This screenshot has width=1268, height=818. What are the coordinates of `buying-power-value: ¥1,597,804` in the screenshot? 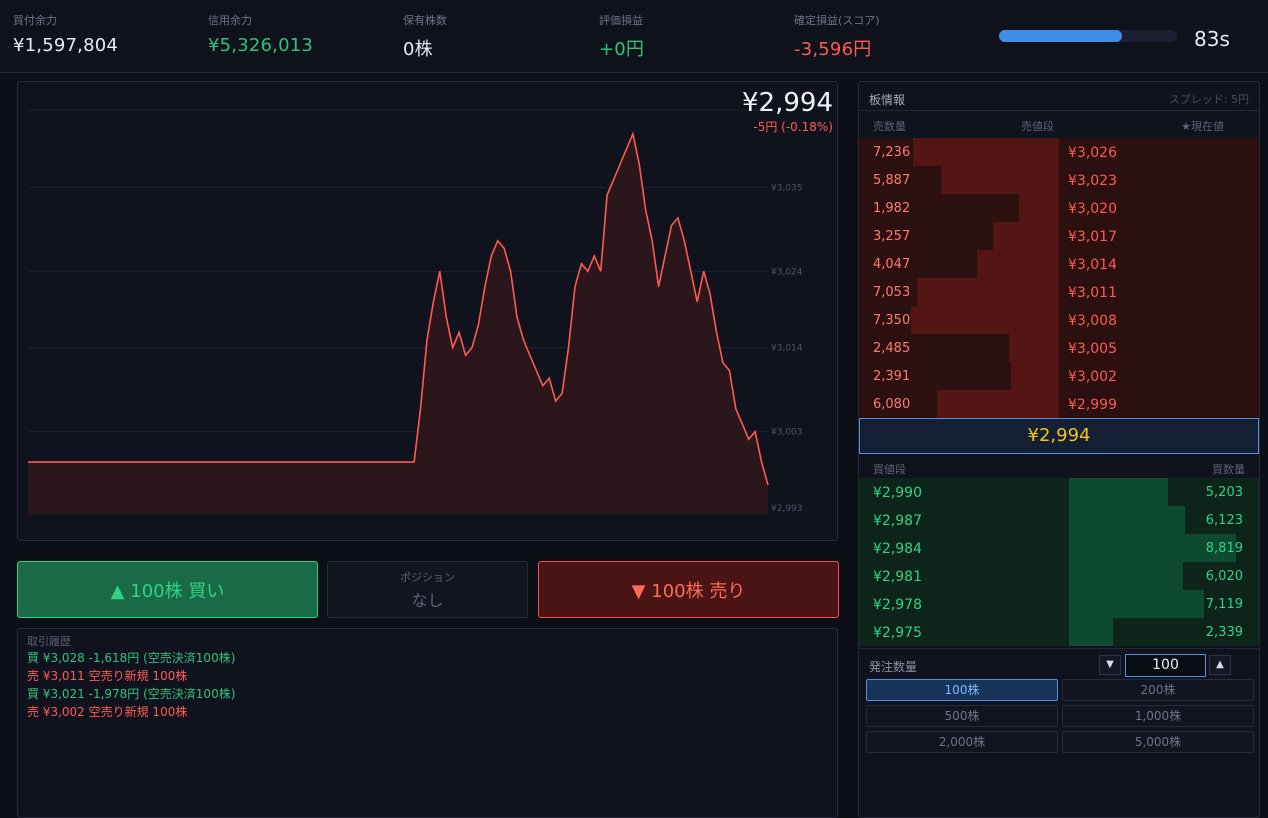 It's located at (66, 45).